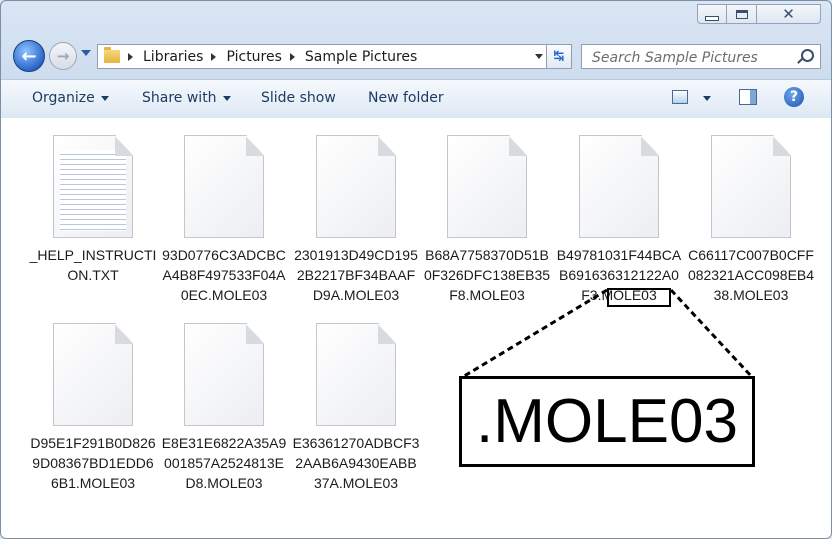 The height and width of the screenshot is (539, 832). What do you see at coordinates (639, 297) in the screenshot?
I see `extension-highlight-box` at bounding box center [639, 297].